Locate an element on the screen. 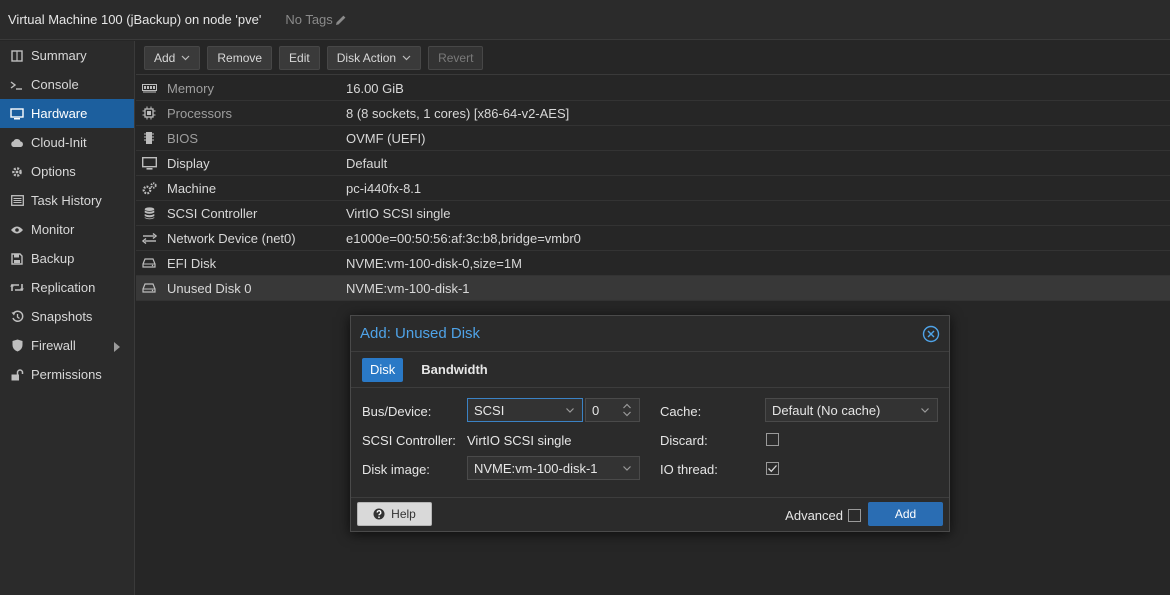  hdd-icon is located at coordinates (149, 263).